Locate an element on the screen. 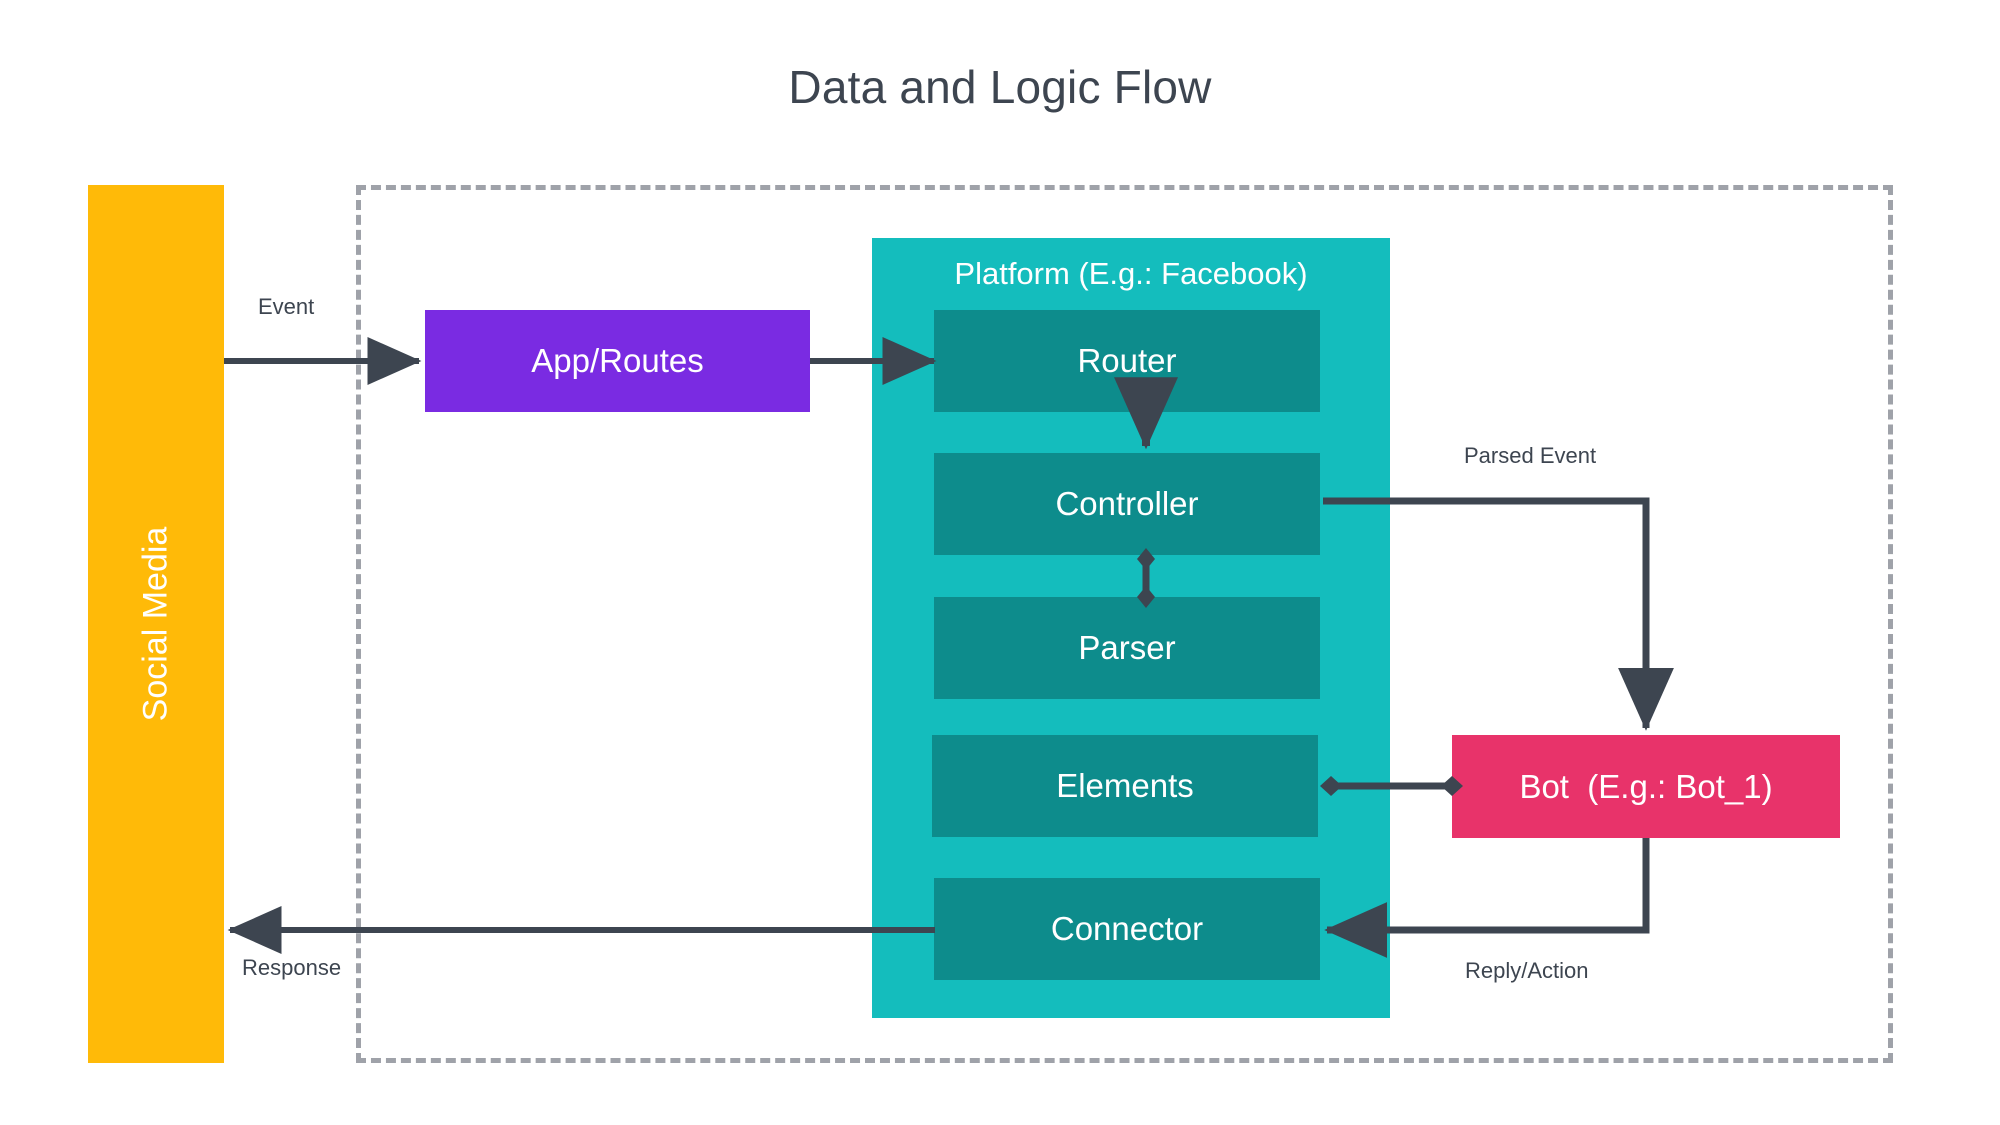 The image size is (2000, 1125). platform-title: Platform (E.g.: Facebook) is located at coordinates (1131, 273).